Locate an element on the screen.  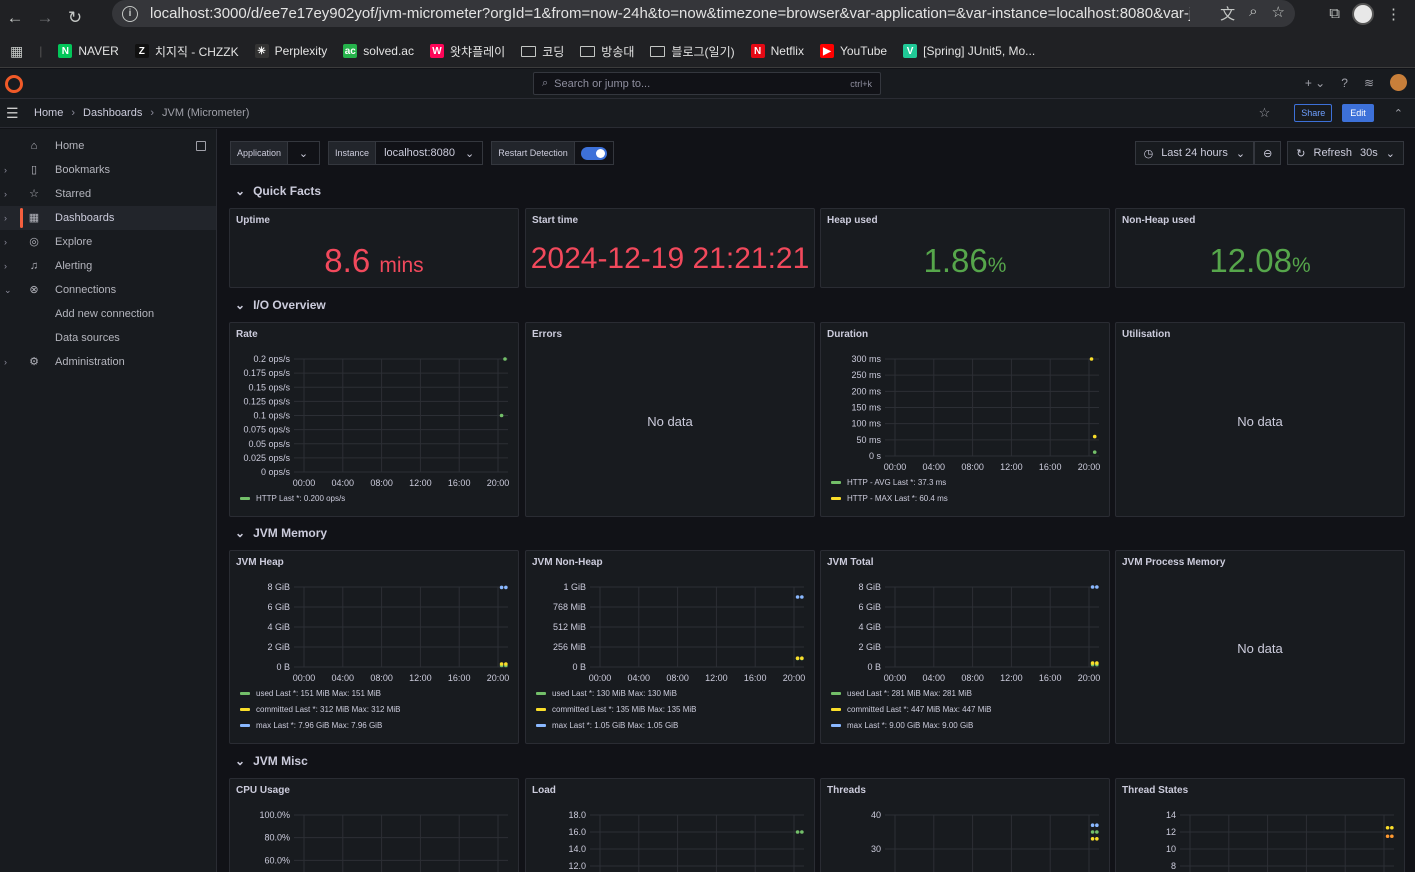
refresh-interval-select: 30s is located at coordinates (1369, 153).